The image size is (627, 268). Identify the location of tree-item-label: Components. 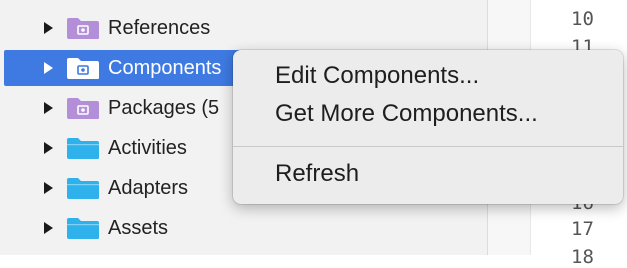
(165, 68).